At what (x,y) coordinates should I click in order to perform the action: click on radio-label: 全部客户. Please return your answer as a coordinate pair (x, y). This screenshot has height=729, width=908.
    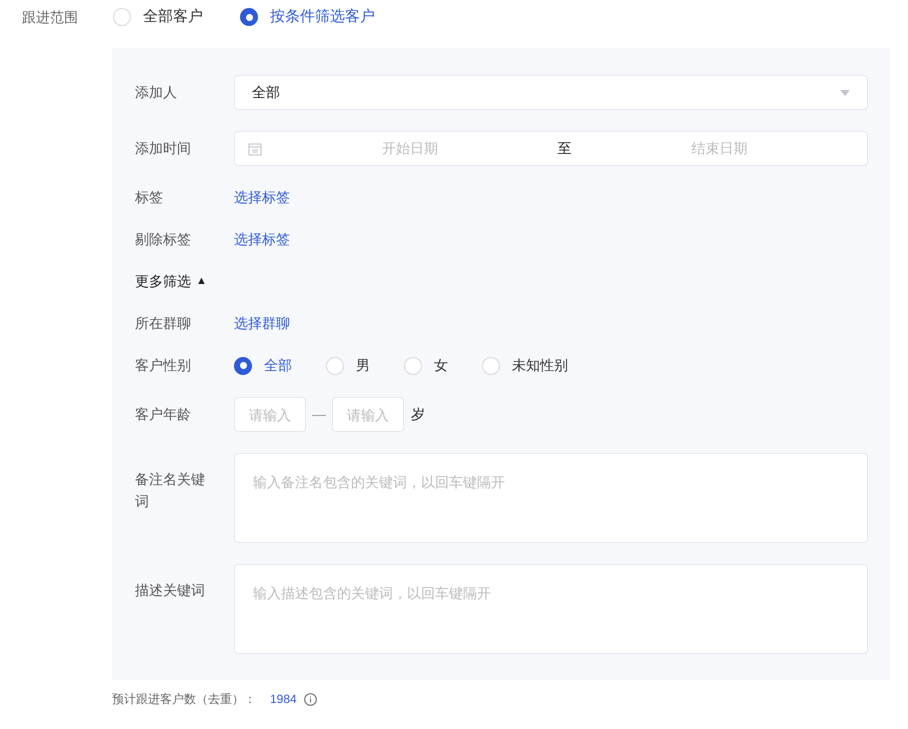
    Looking at the image, I should click on (173, 16).